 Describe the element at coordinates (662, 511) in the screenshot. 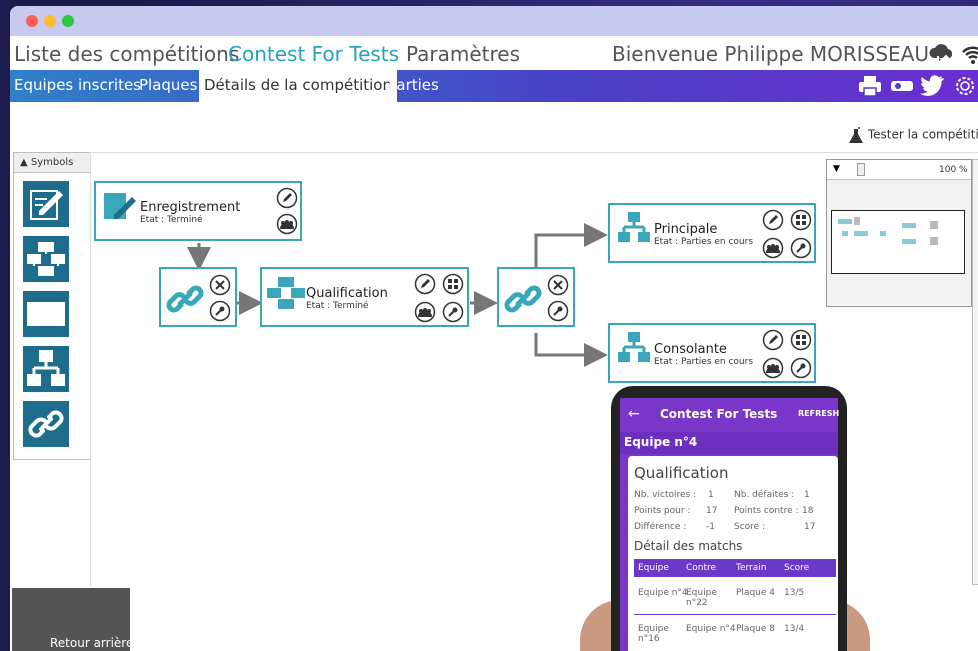

I see `stat-label: Points pour :` at that location.